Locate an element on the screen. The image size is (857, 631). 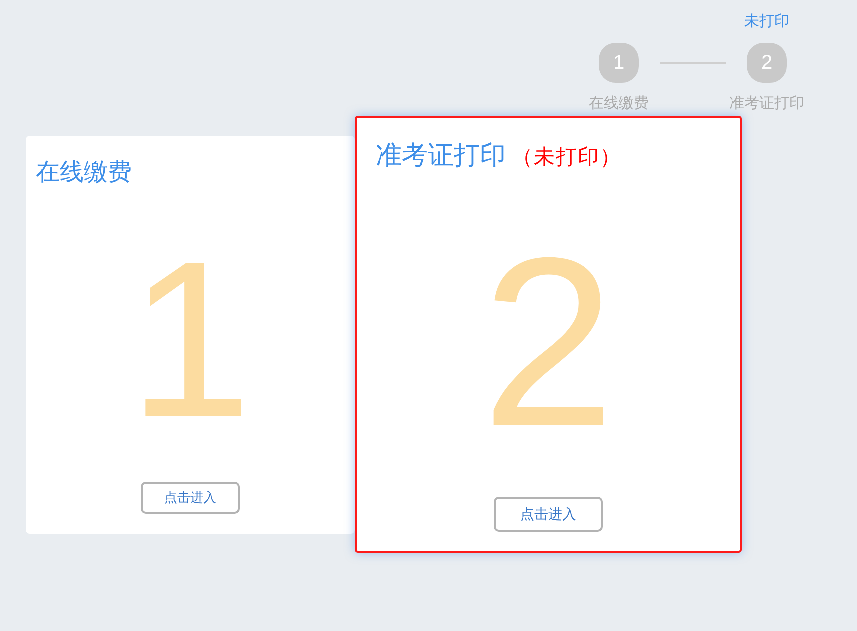
step-label: 在线缴费 is located at coordinates (619, 104).